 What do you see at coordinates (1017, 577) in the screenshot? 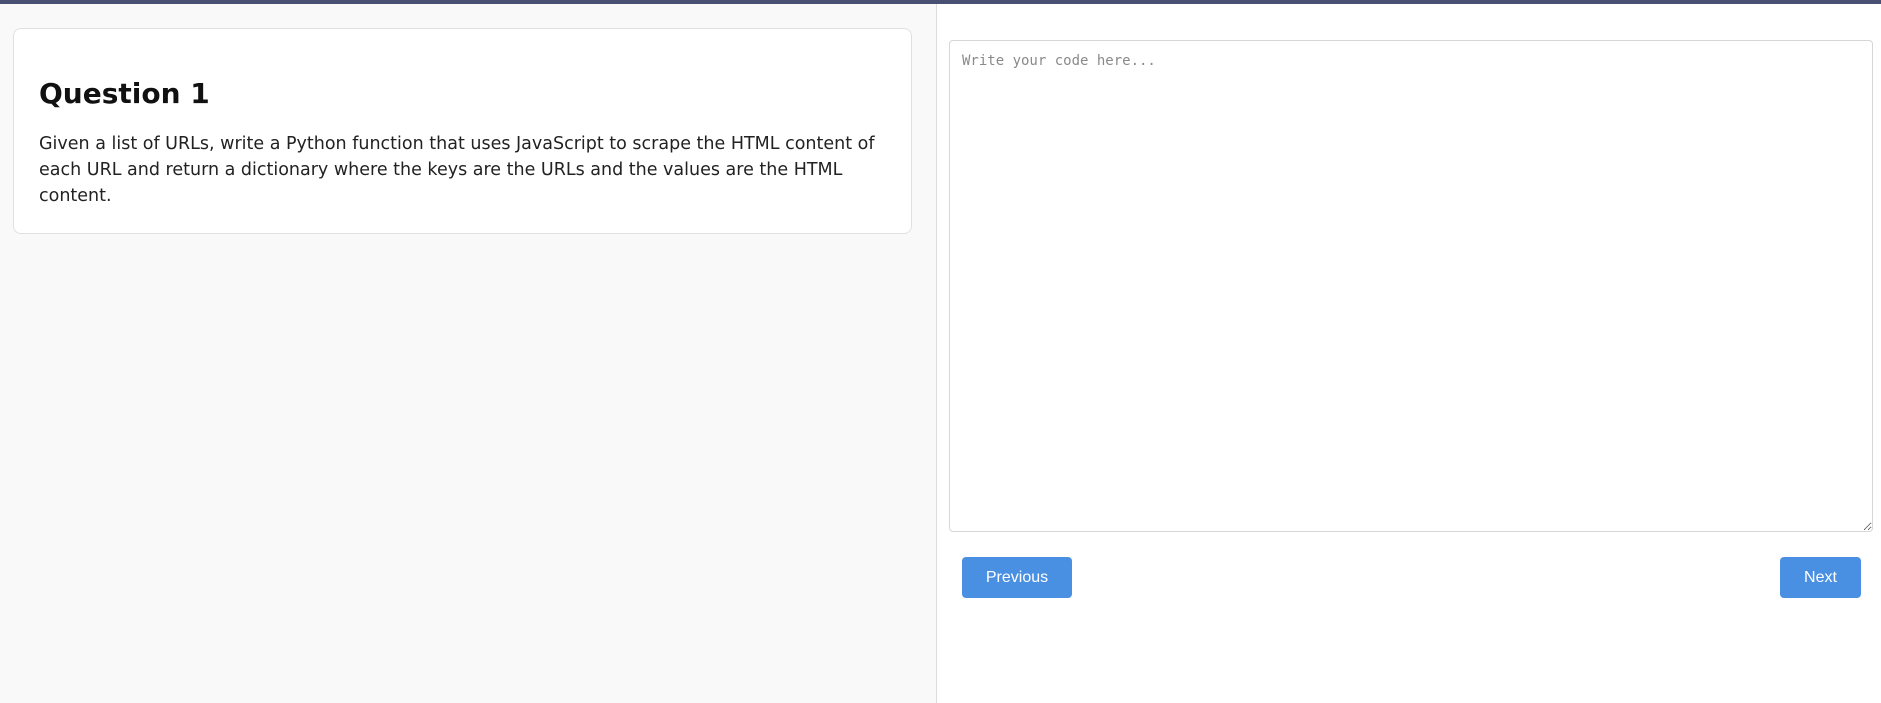
I see `previous-button: Previous` at bounding box center [1017, 577].